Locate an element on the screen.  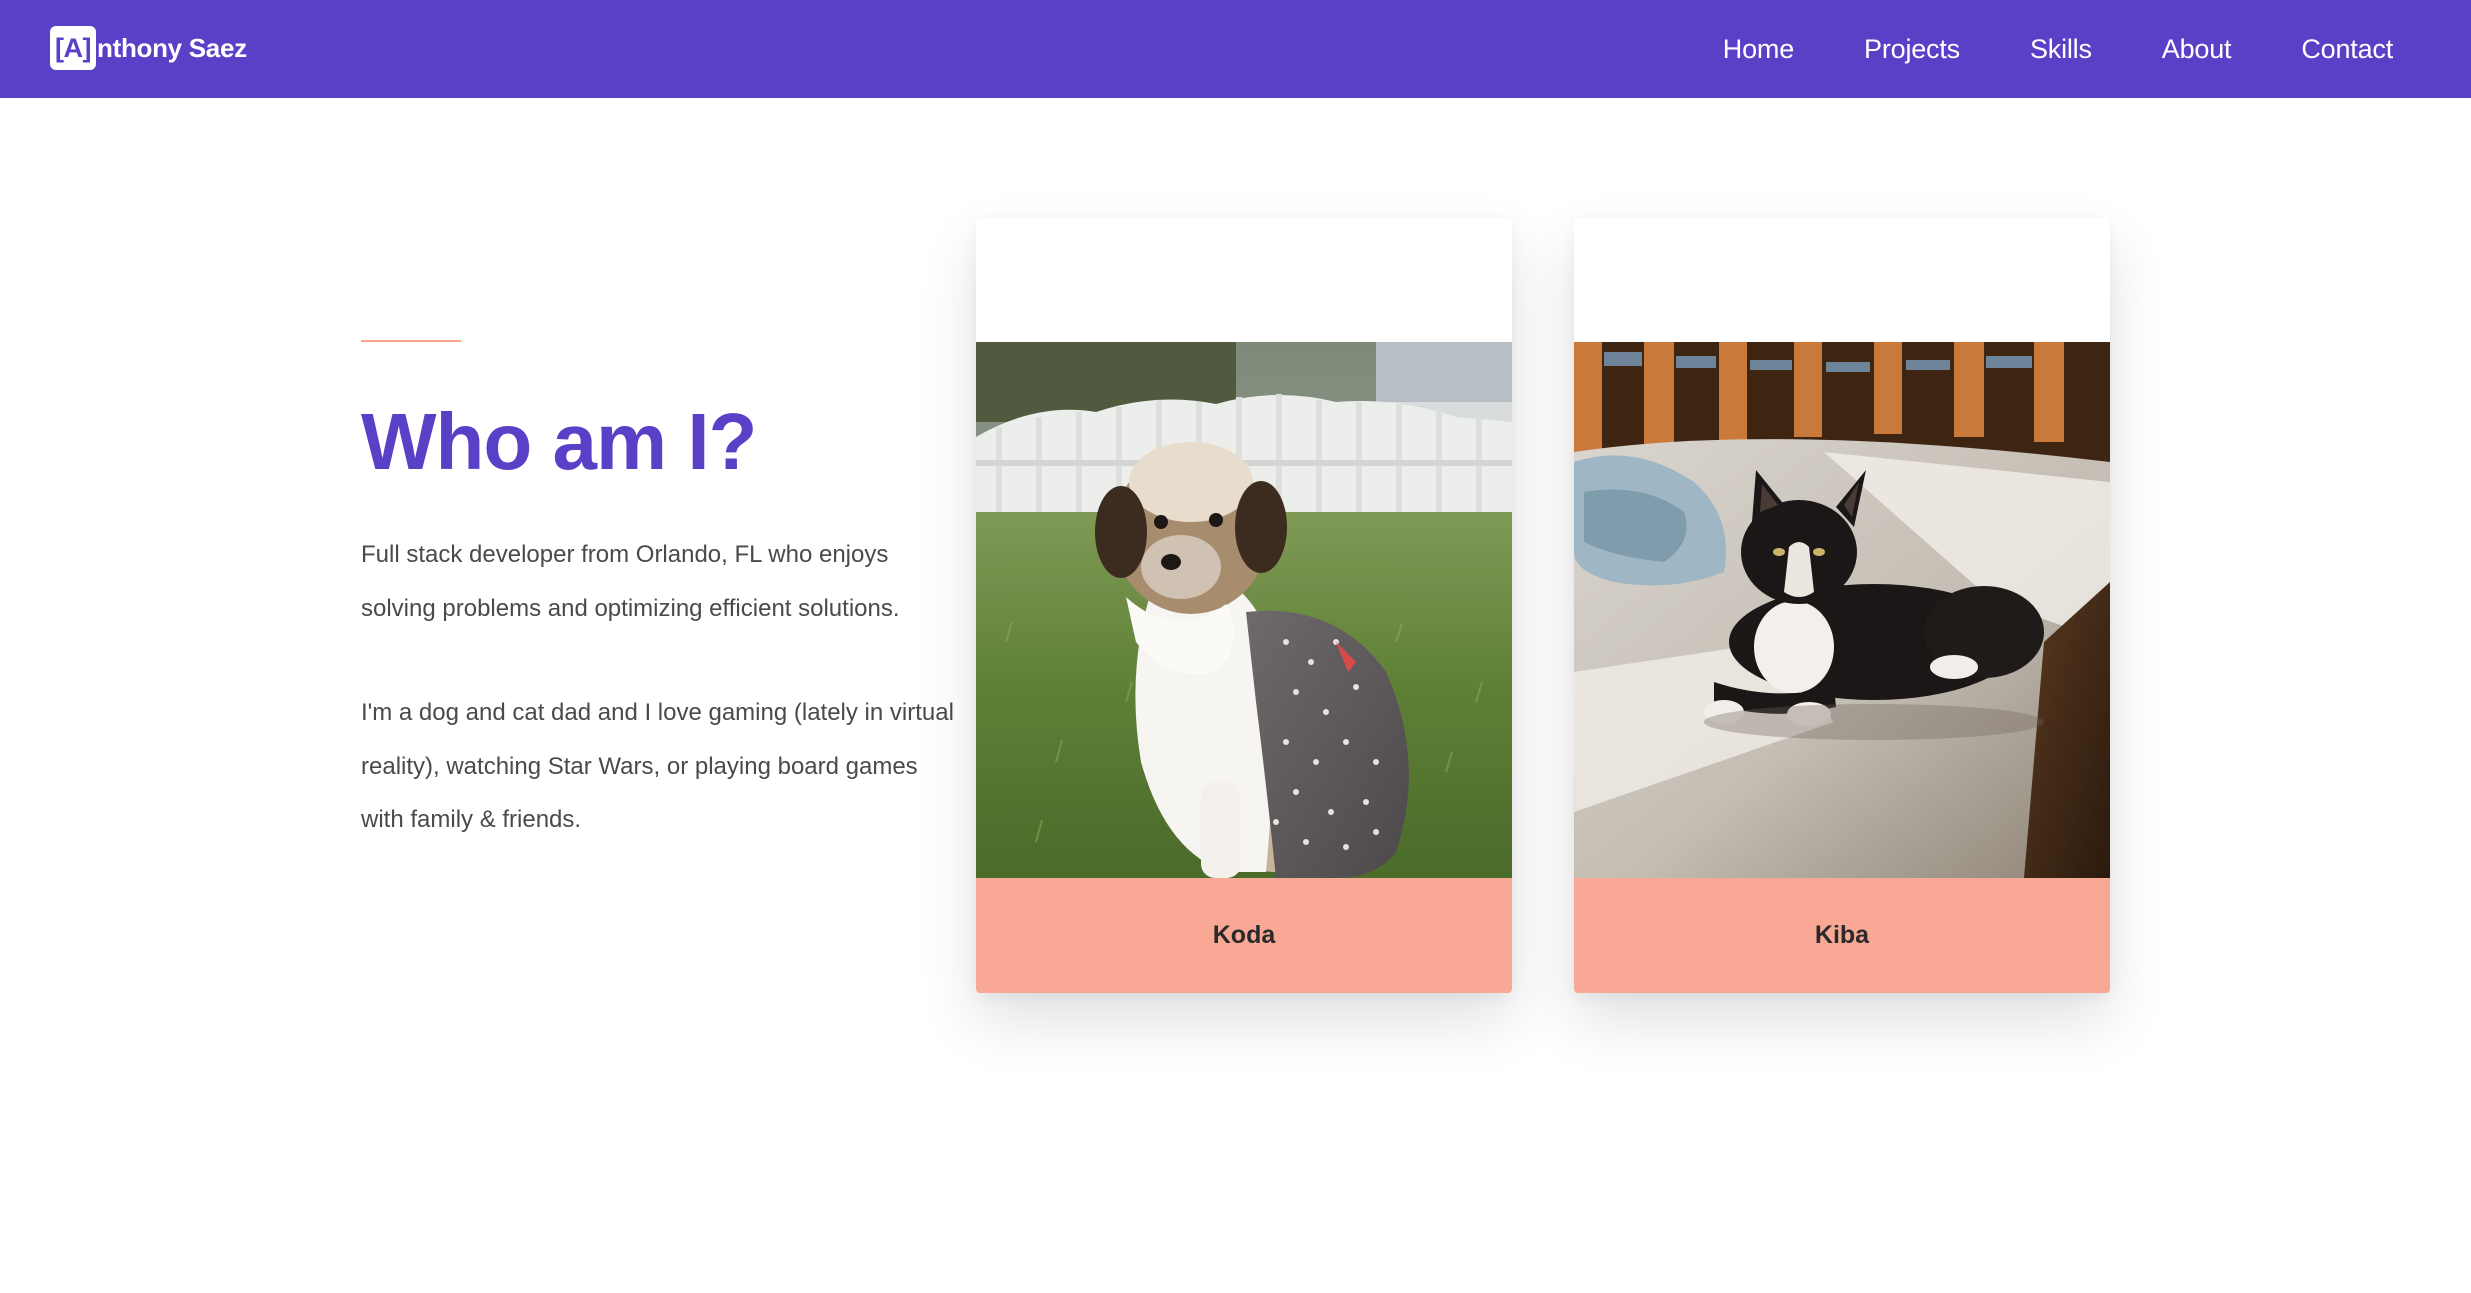
section-accent-line is located at coordinates (411, 341).